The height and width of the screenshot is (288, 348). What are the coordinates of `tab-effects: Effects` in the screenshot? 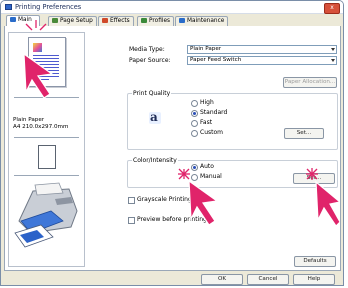 It's located at (116, 21).